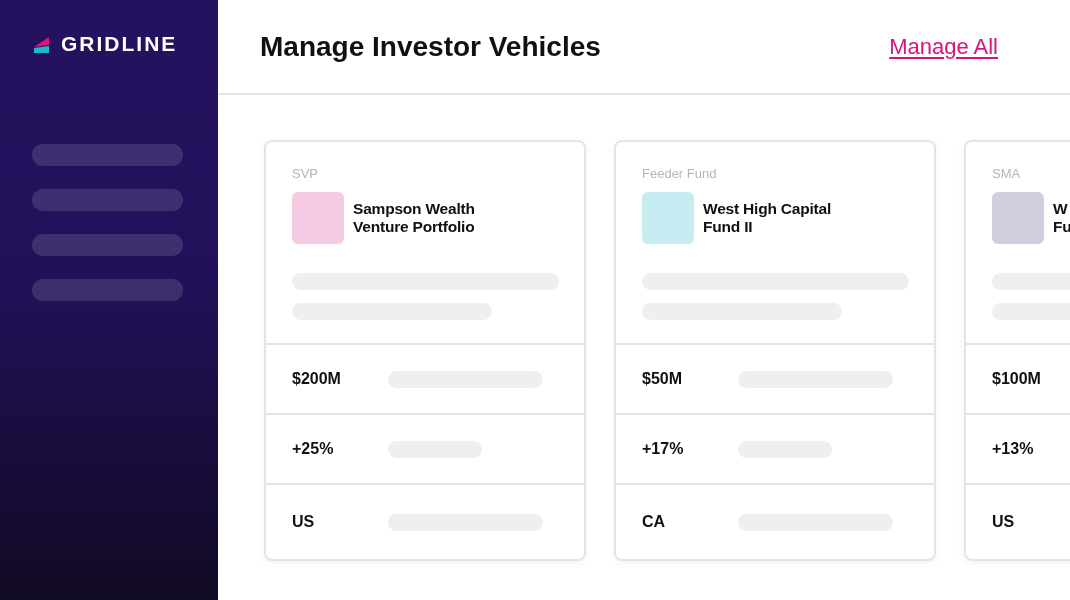 This screenshot has width=1070, height=600. Describe the element at coordinates (305, 173) in the screenshot. I see `vehicle-type: SVP` at that location.